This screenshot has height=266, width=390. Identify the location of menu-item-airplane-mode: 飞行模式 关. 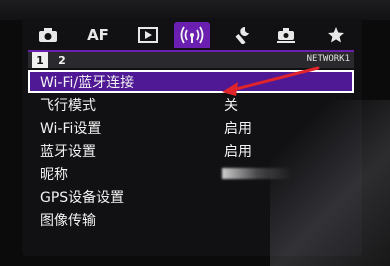
(191, 104).